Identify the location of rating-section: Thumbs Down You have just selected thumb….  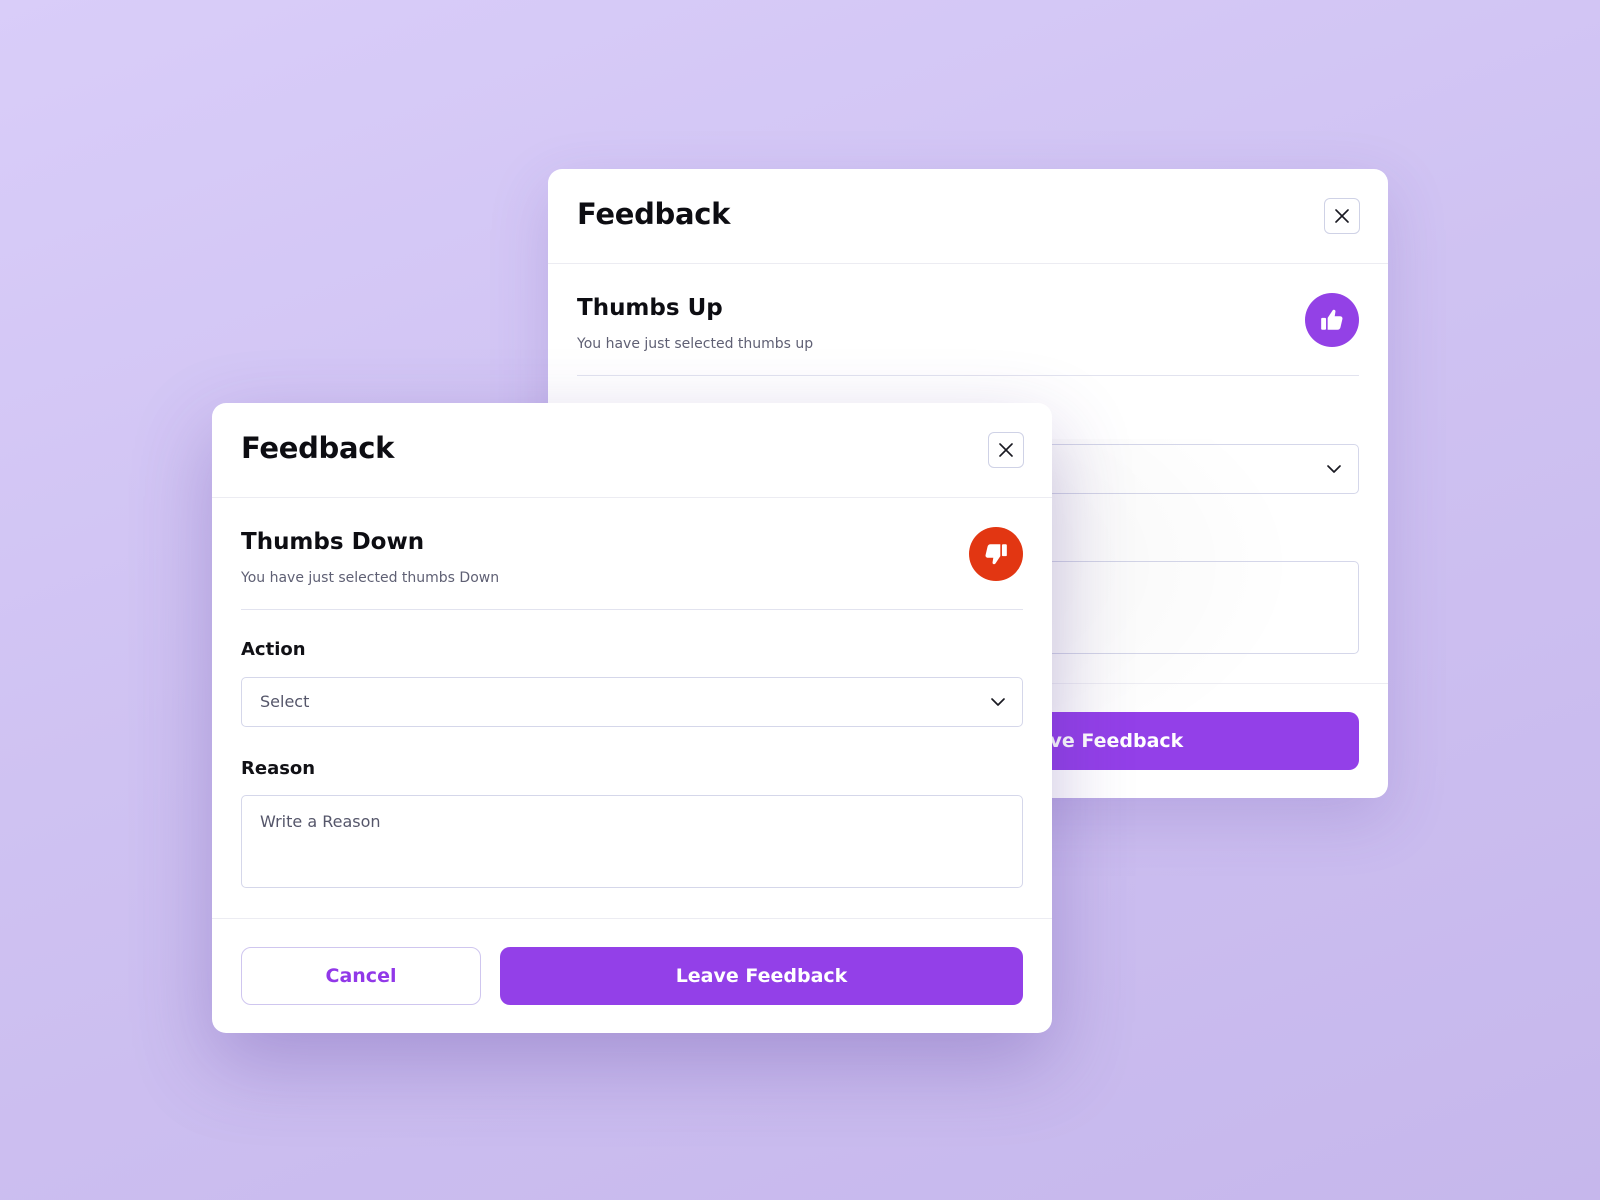
(632, 554).